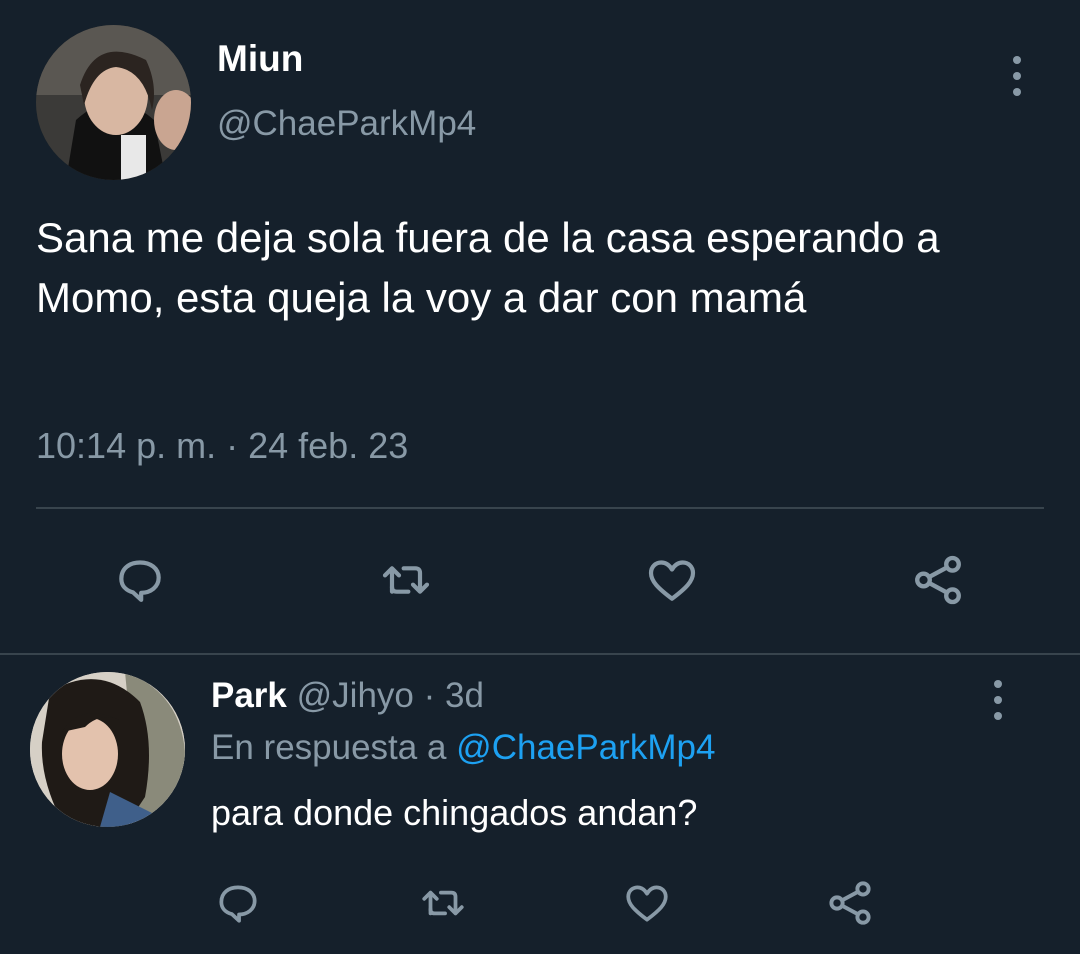 The height and width of the screenshot is (954, 1080). I want to click on like-icon, so click(672, 580).